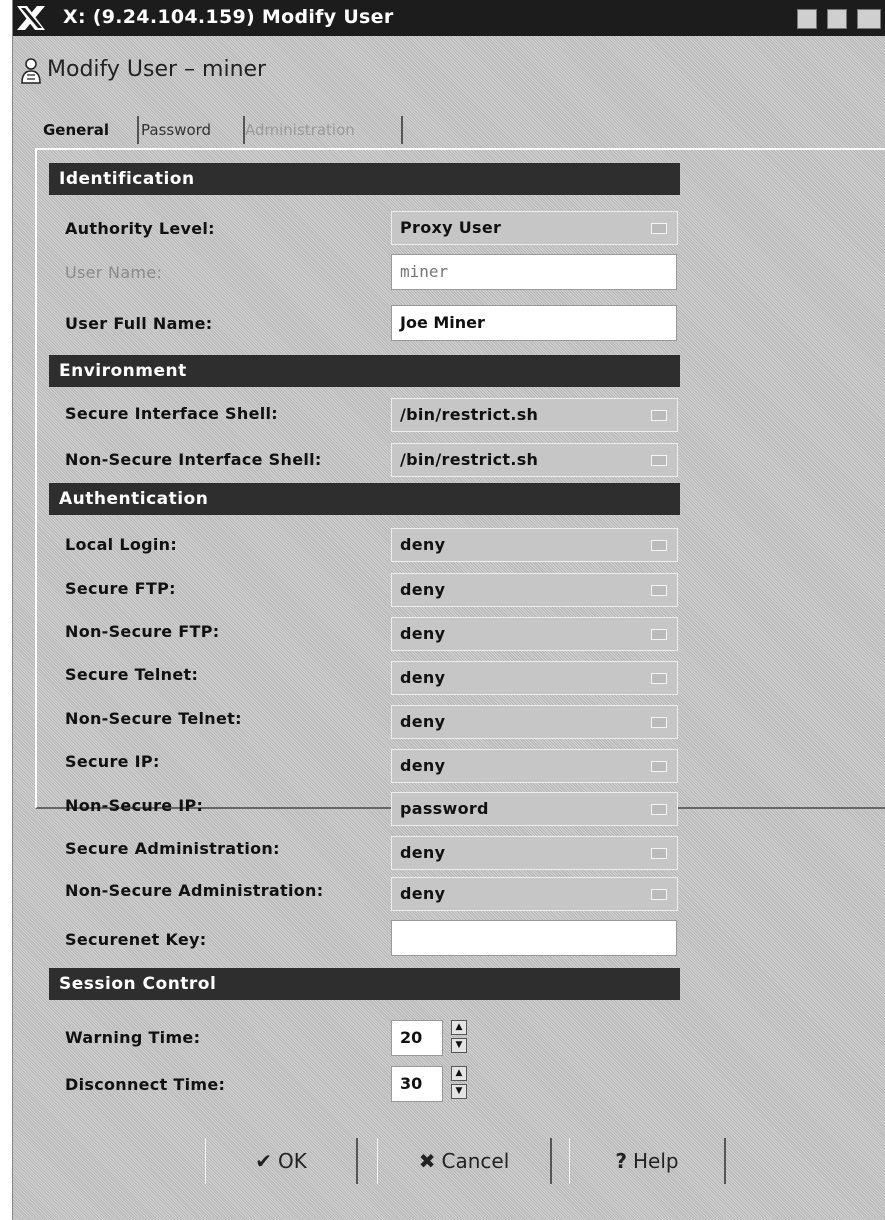 This screenshot has height=1220, width=885. Describe the element at coordinates (423, 893) in the screenshot. I see `nonsecure-admin-value: deny` at that location.